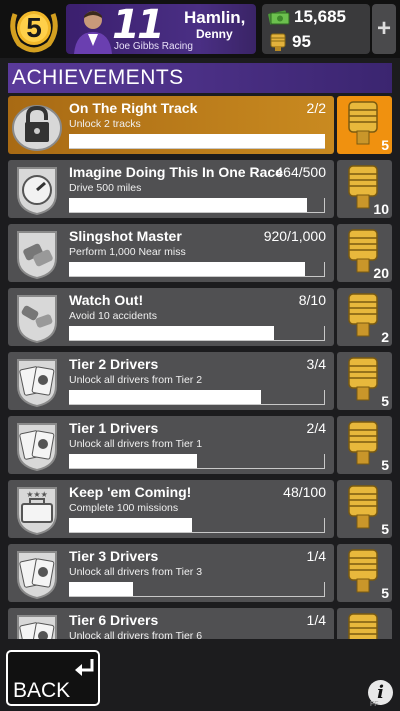  I want to click on achievement-description: Unlock all drivers from Tier 2, so click(136, 380).